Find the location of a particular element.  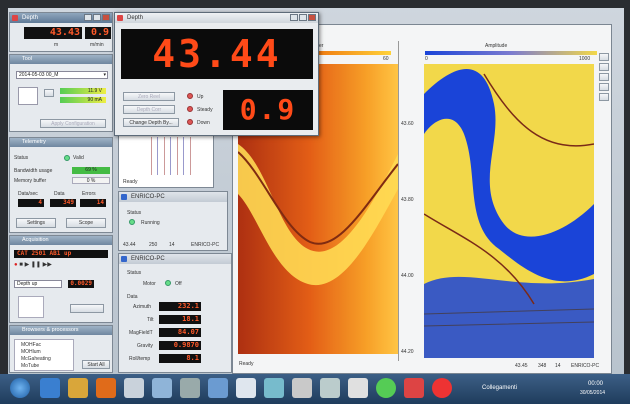

export-icon is located at coordinates (604, 97).